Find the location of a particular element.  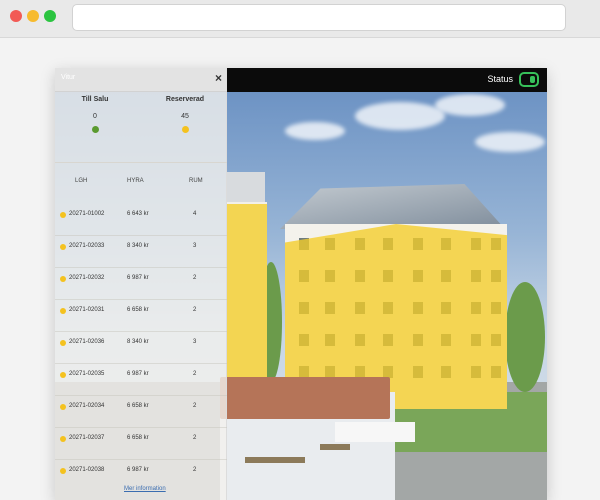

viewer-topbar: Status is located at coordinates (387, 80).